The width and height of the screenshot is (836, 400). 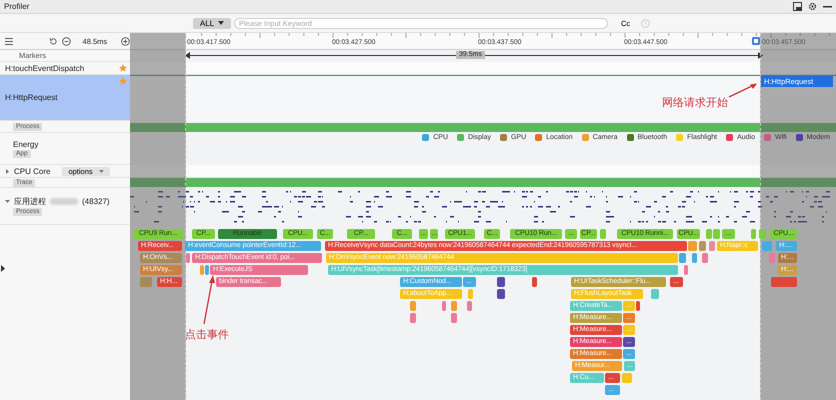 I want to click on reset-icon, so click(x=53, y=41).